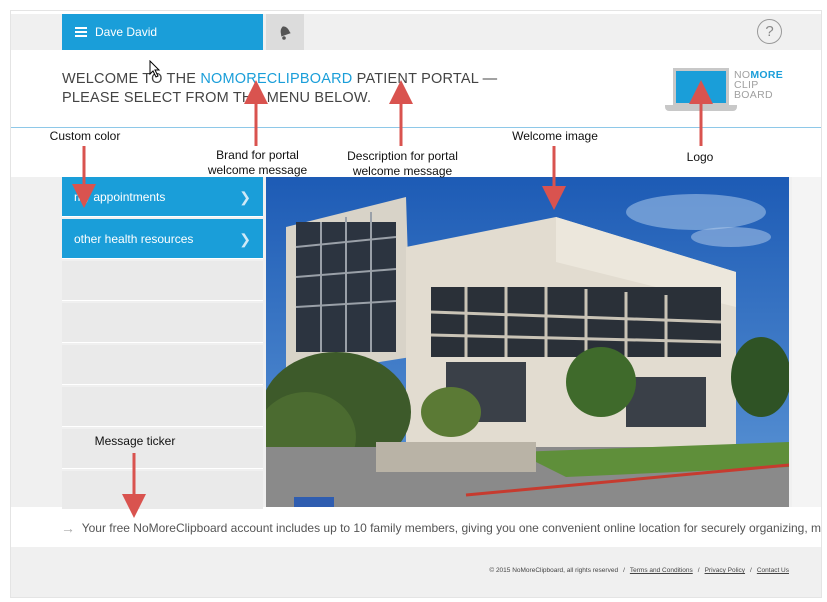 The image size is (827, 602). Describe the element at coordinates (126, 32) in the screenshot. I see `user-name: Dave David` at that location.